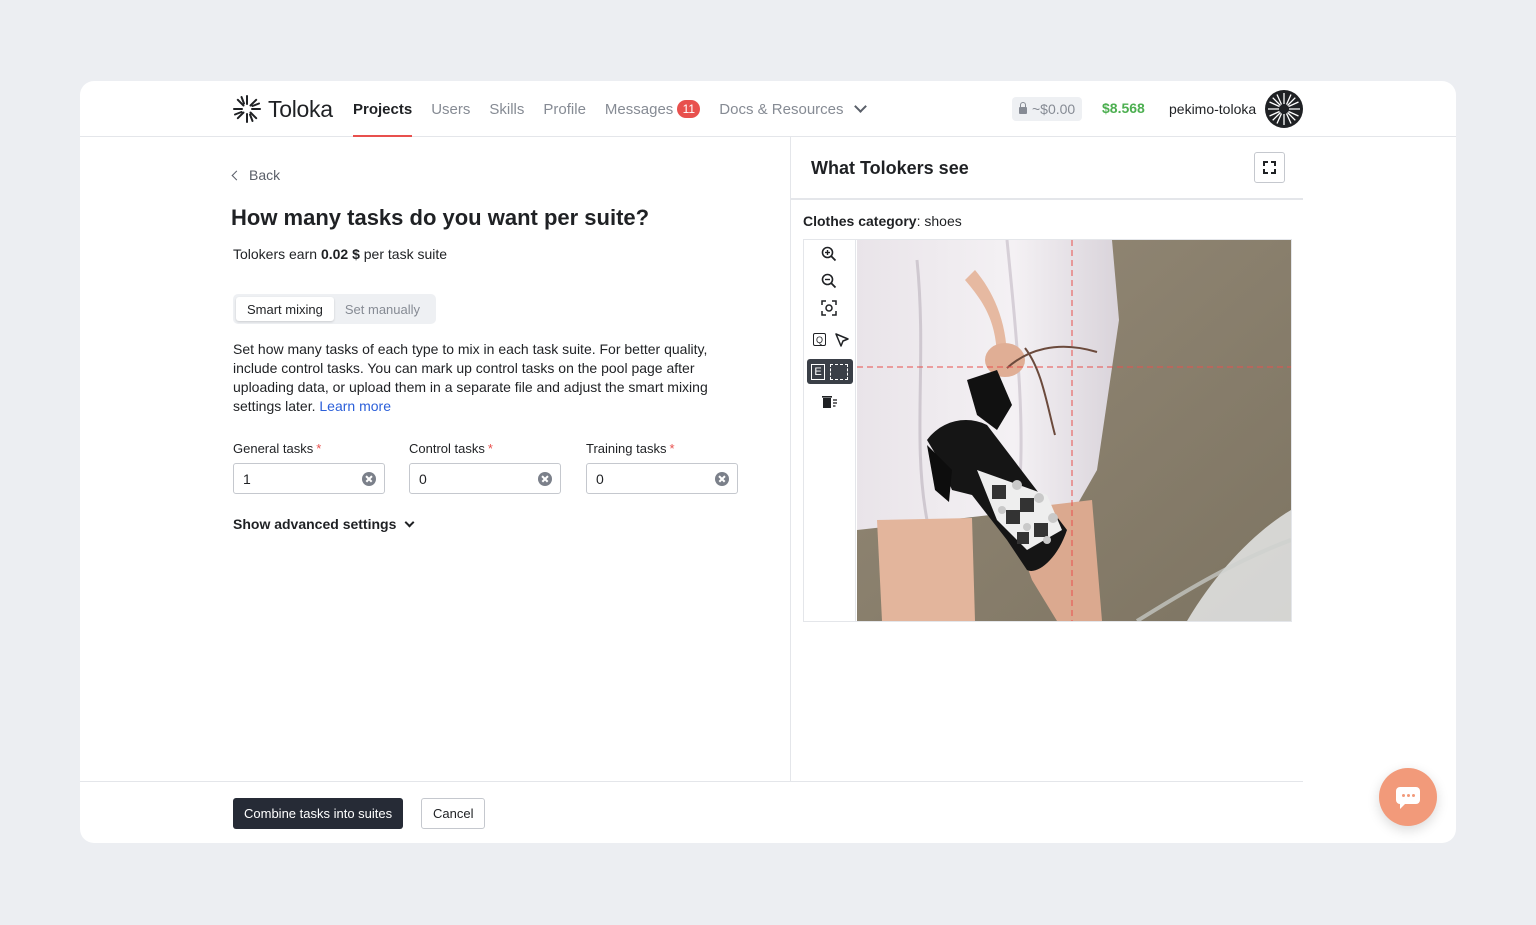 This screenshot has height=925, width=1536. I want to click on avatar-burst-icon, so click(1284, 109).